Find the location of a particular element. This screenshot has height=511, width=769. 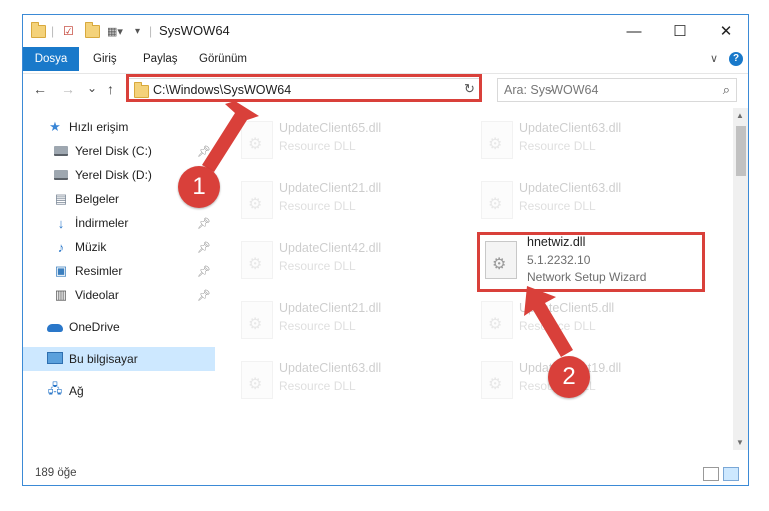

tab-file: Dosya is located at coordinates (51, 59).